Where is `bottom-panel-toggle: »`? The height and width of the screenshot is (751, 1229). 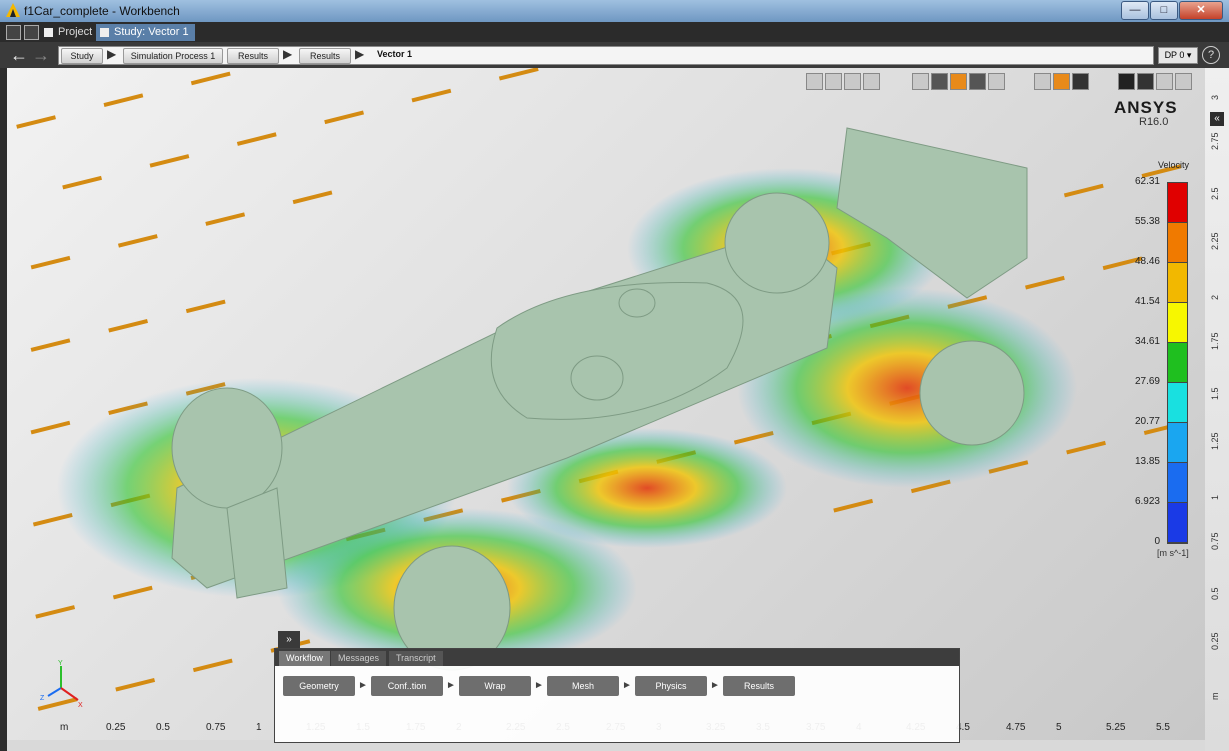 bottom-panel-toggle: » is located at coordinates (289, 639).